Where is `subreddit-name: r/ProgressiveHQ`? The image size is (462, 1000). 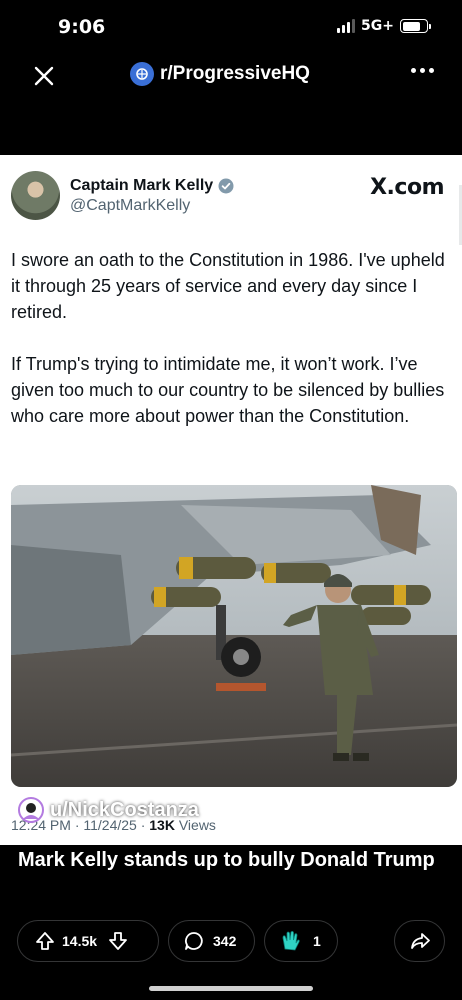
subreddit-name: r/ProgressiveHQ is located at coordinates (235, 73).